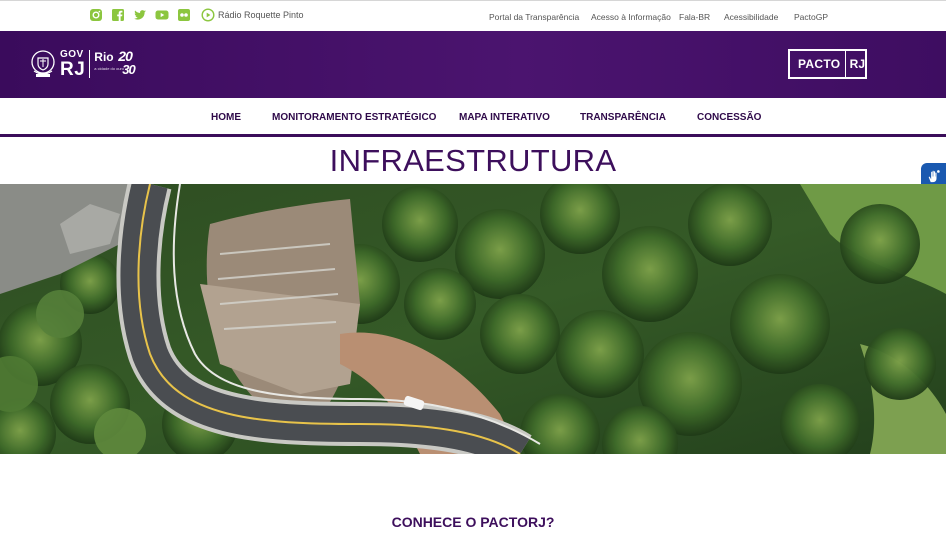  What do you see at coordinates (857, 64) in the screenshot?
I see `pacto-right-label: RJ` at bounding box center [857, 64].